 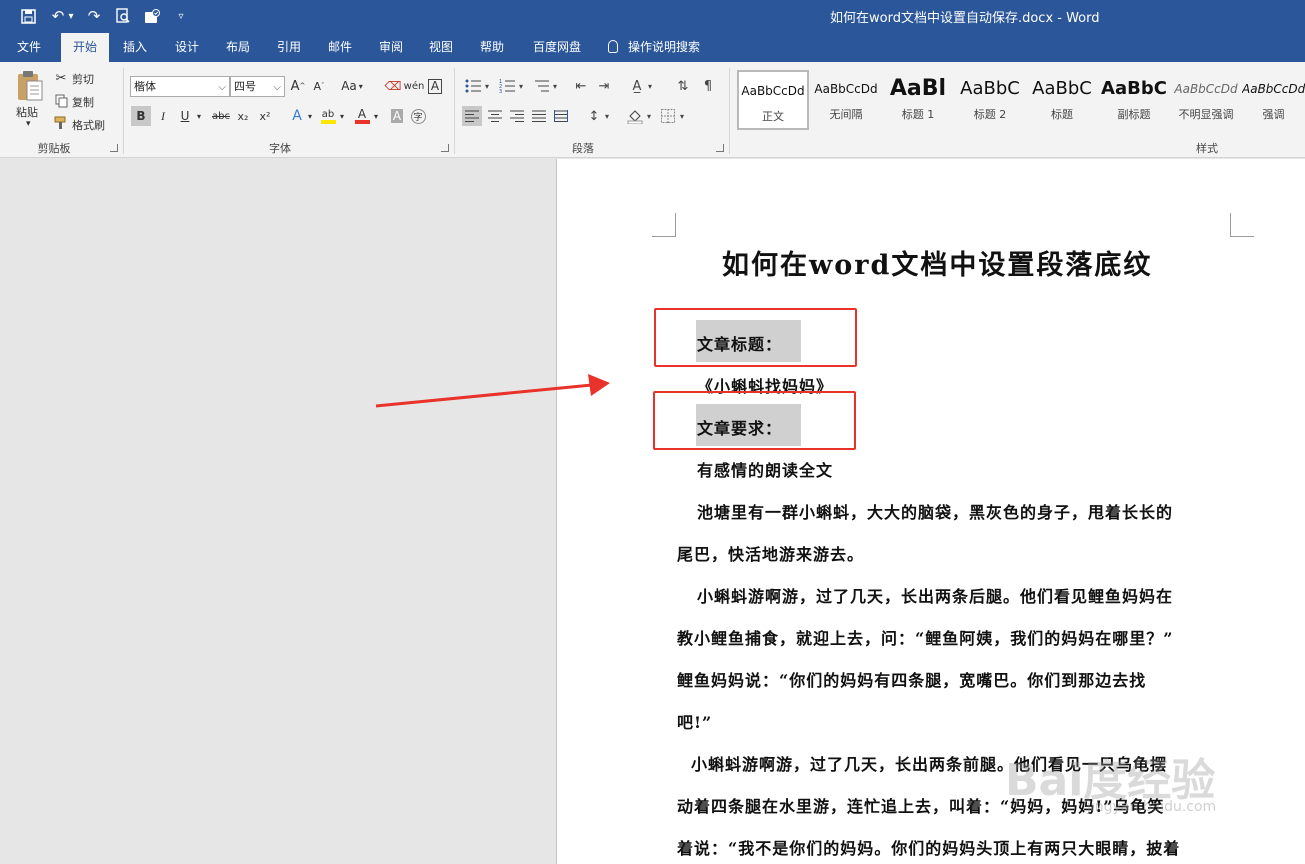 What do you see at coordinates (925, 638) in the screenshot?
I see `body-line: 教小鲤鱼捕食，就迎上去，问：“鲤鱼阿姨，我们的妈妈在哪里？”` at bounding box center [925, 638].